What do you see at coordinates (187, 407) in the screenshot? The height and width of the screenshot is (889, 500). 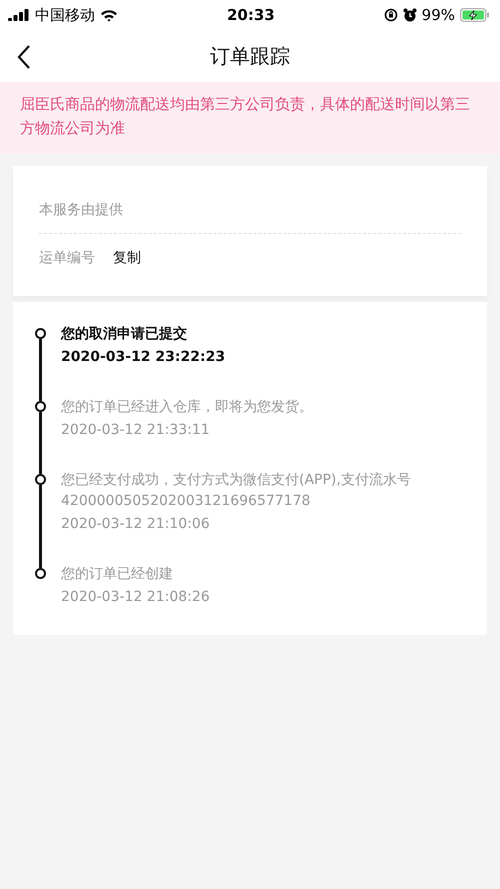 I see `event-message: 您的订单已经进入仓库，即将为您发货。` at bounding box center [187, 407].